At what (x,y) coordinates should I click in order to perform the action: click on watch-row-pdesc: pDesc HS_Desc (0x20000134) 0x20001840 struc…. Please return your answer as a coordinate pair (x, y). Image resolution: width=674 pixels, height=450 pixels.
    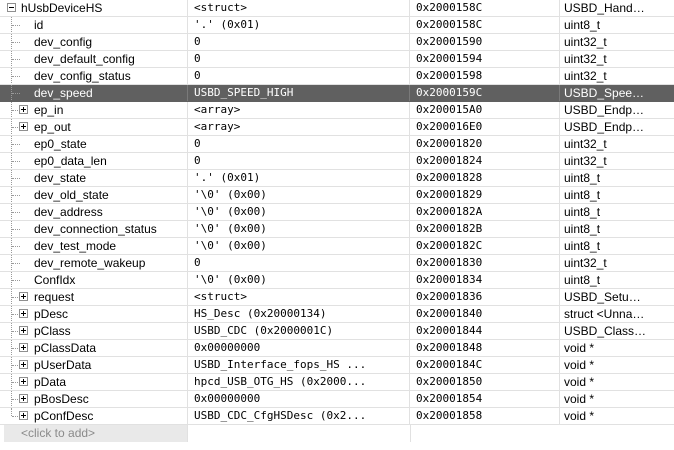
    Looking at the image, I should click on (337, 314).